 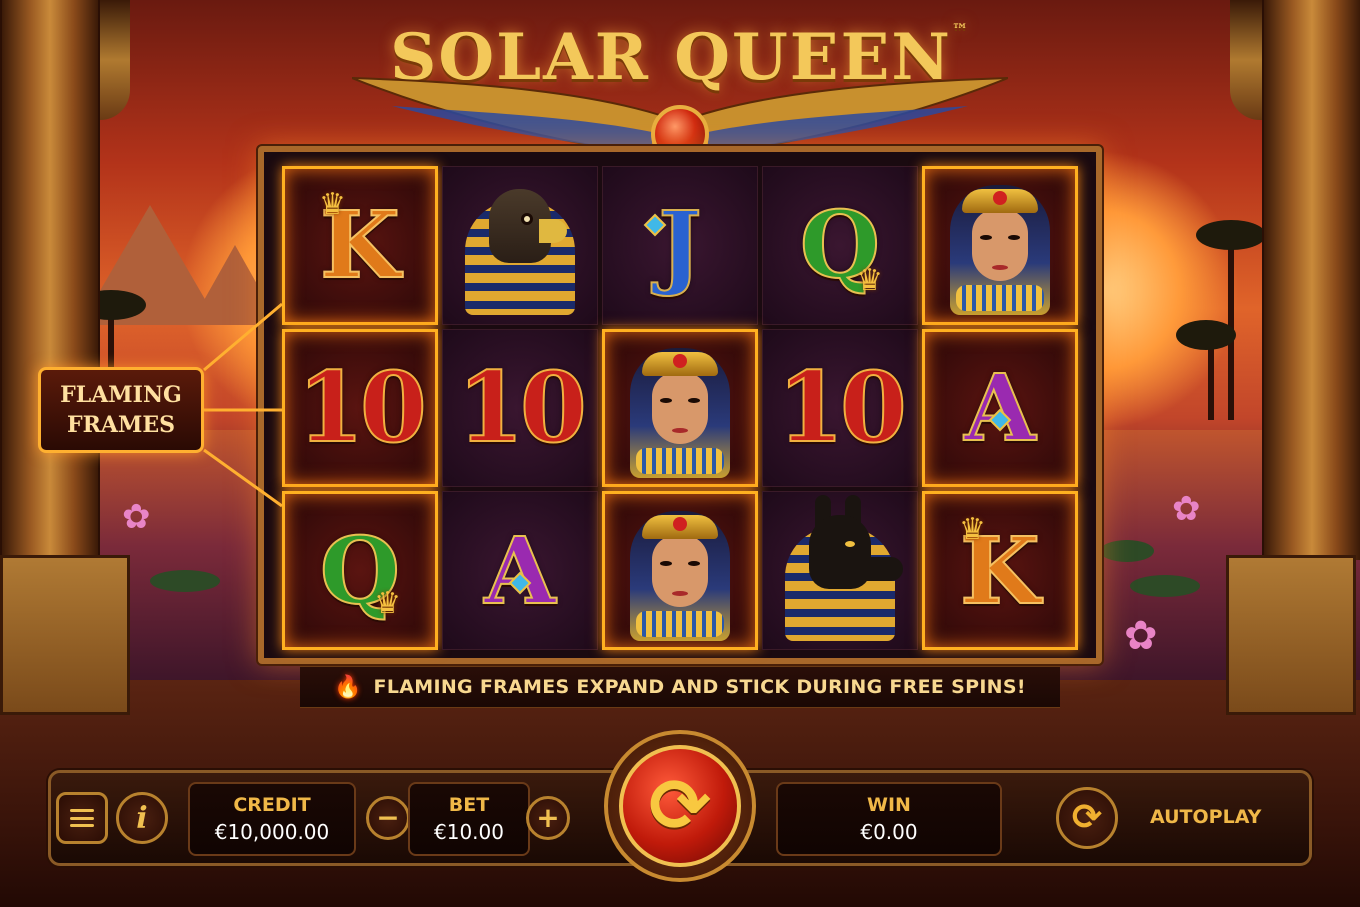 I want to click on autoplay-icon: ⟳, so click(x=1087, y=817).